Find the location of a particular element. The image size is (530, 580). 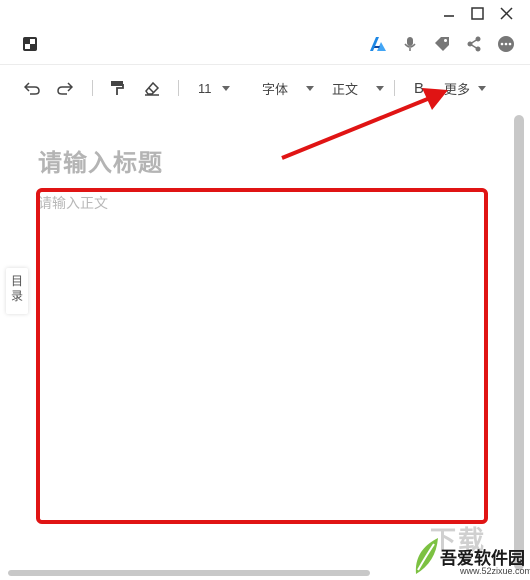

tag-button is located at coordinates (442, 44).